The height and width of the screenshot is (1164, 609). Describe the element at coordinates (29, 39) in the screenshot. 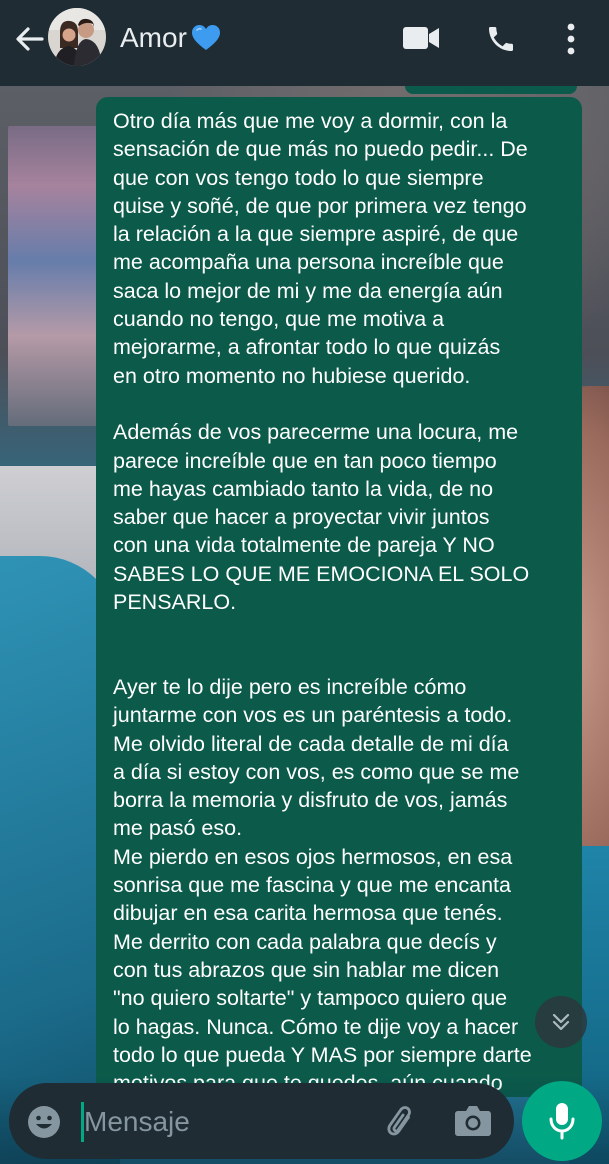

I see `back-arrow-icon` at that location.